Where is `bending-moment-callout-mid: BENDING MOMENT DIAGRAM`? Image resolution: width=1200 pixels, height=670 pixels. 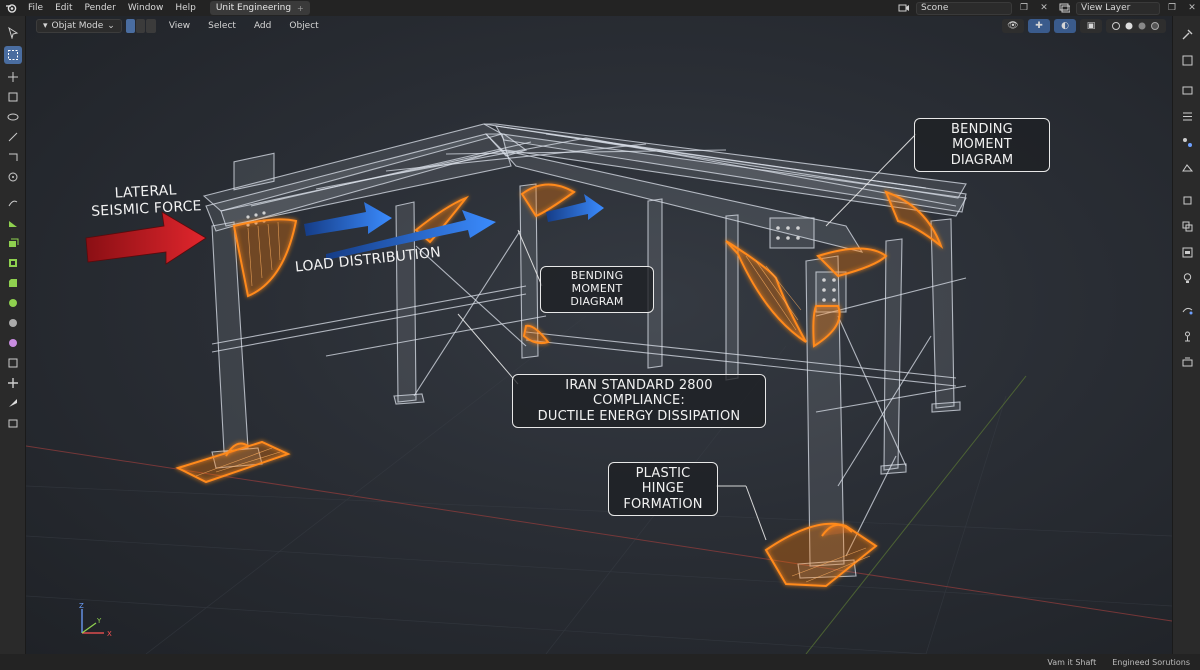 bending-moment-callout-mid: BENDING MOMENT DIAGRAM is located at coordinates (597, 289).